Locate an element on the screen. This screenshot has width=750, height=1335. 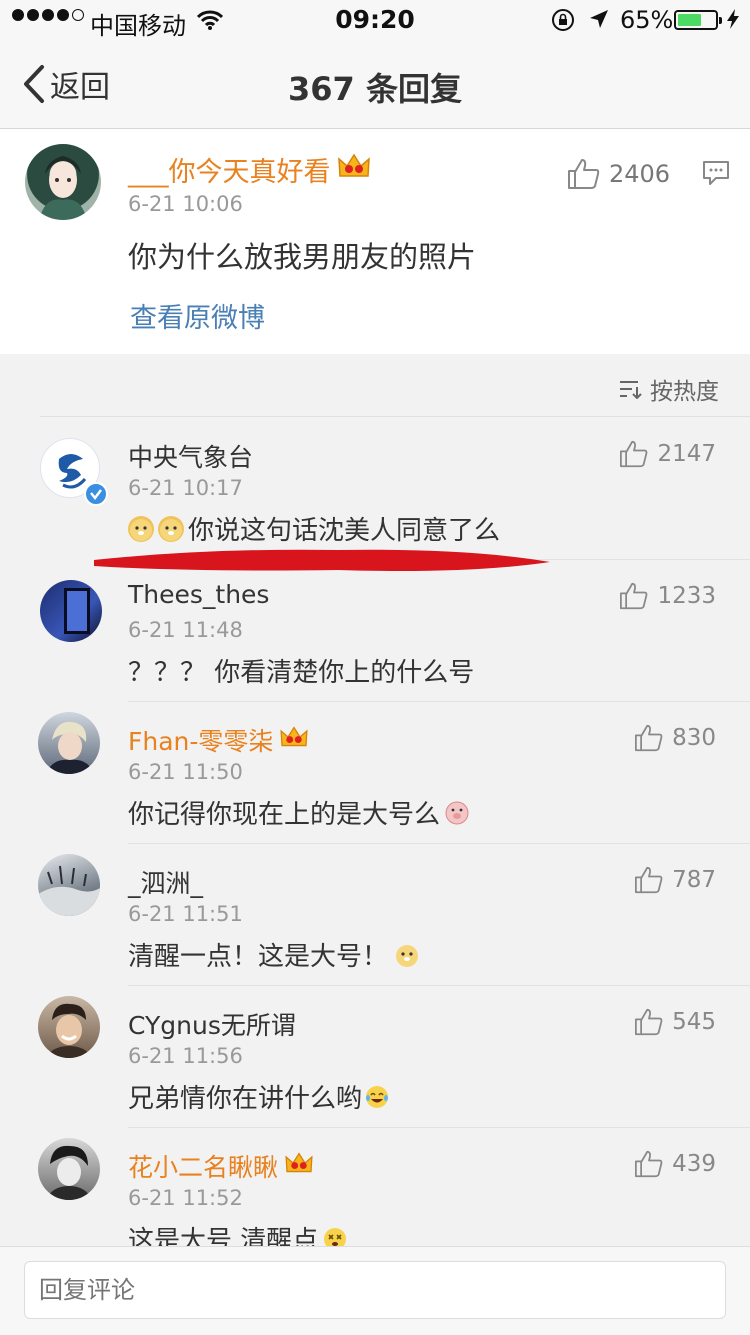
like-button: 2406 is located at coordinates (618, 174).